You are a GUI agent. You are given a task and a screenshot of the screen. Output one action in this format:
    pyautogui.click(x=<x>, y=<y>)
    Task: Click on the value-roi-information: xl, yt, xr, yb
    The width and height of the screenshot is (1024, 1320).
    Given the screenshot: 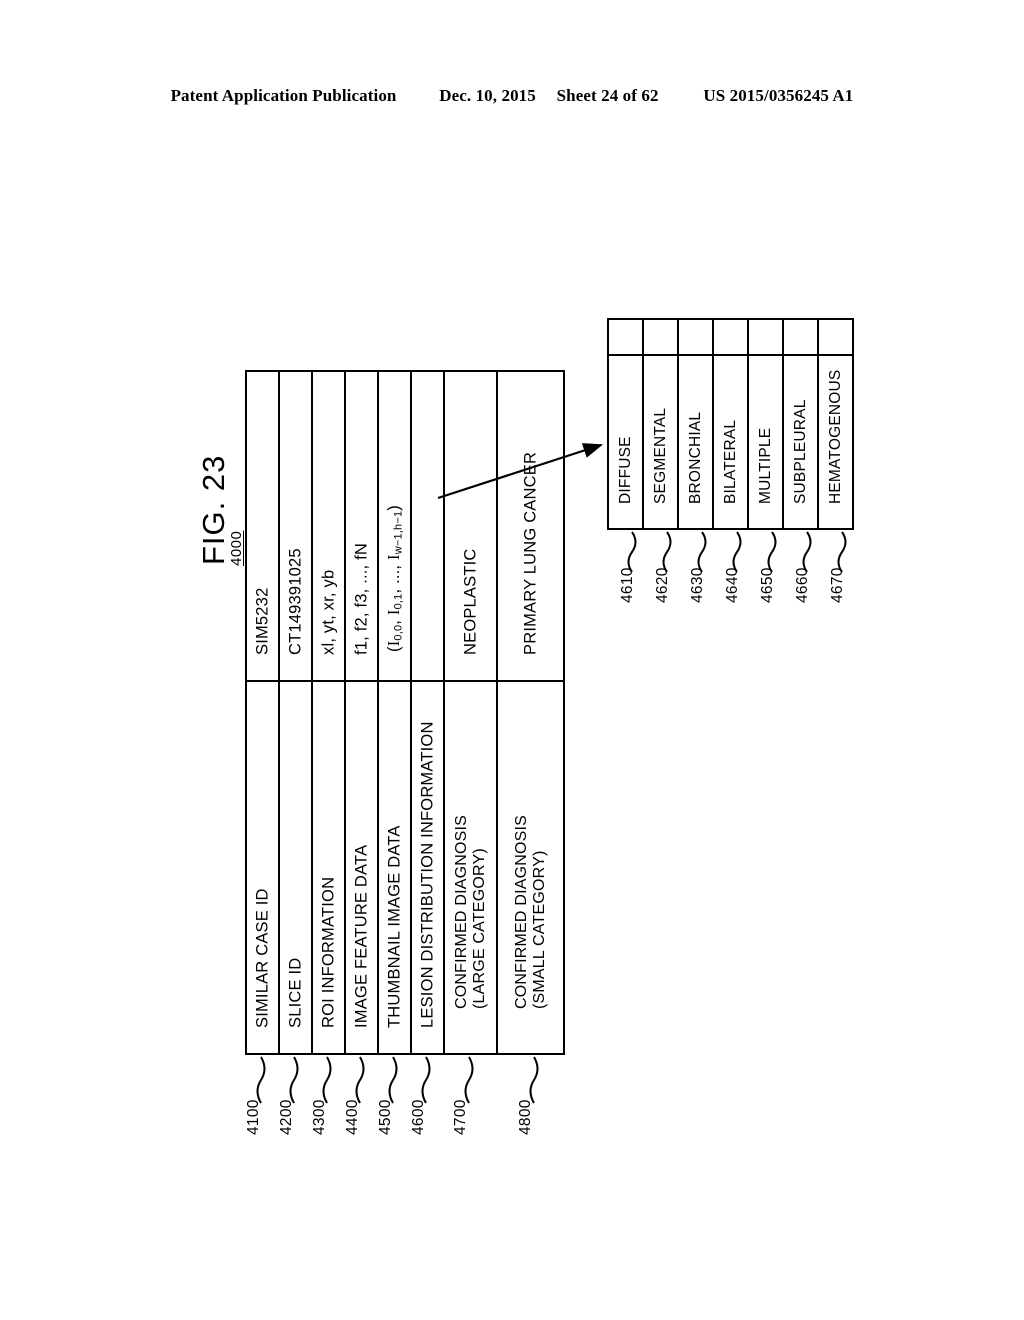 What is the action you would take?
    pyautogui.click(x=327, y=612)
    